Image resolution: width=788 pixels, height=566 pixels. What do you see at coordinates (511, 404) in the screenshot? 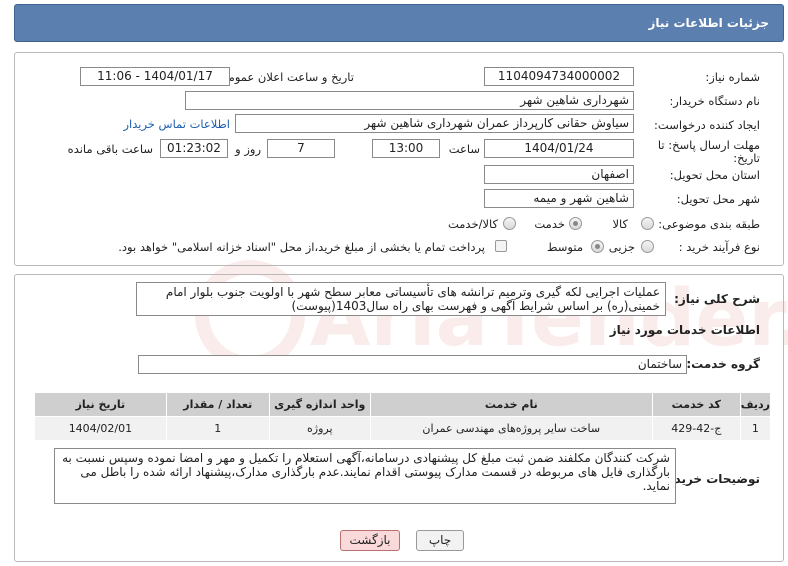
I see `col-service-name: نام خدمت` at bounding box center [511, 404].